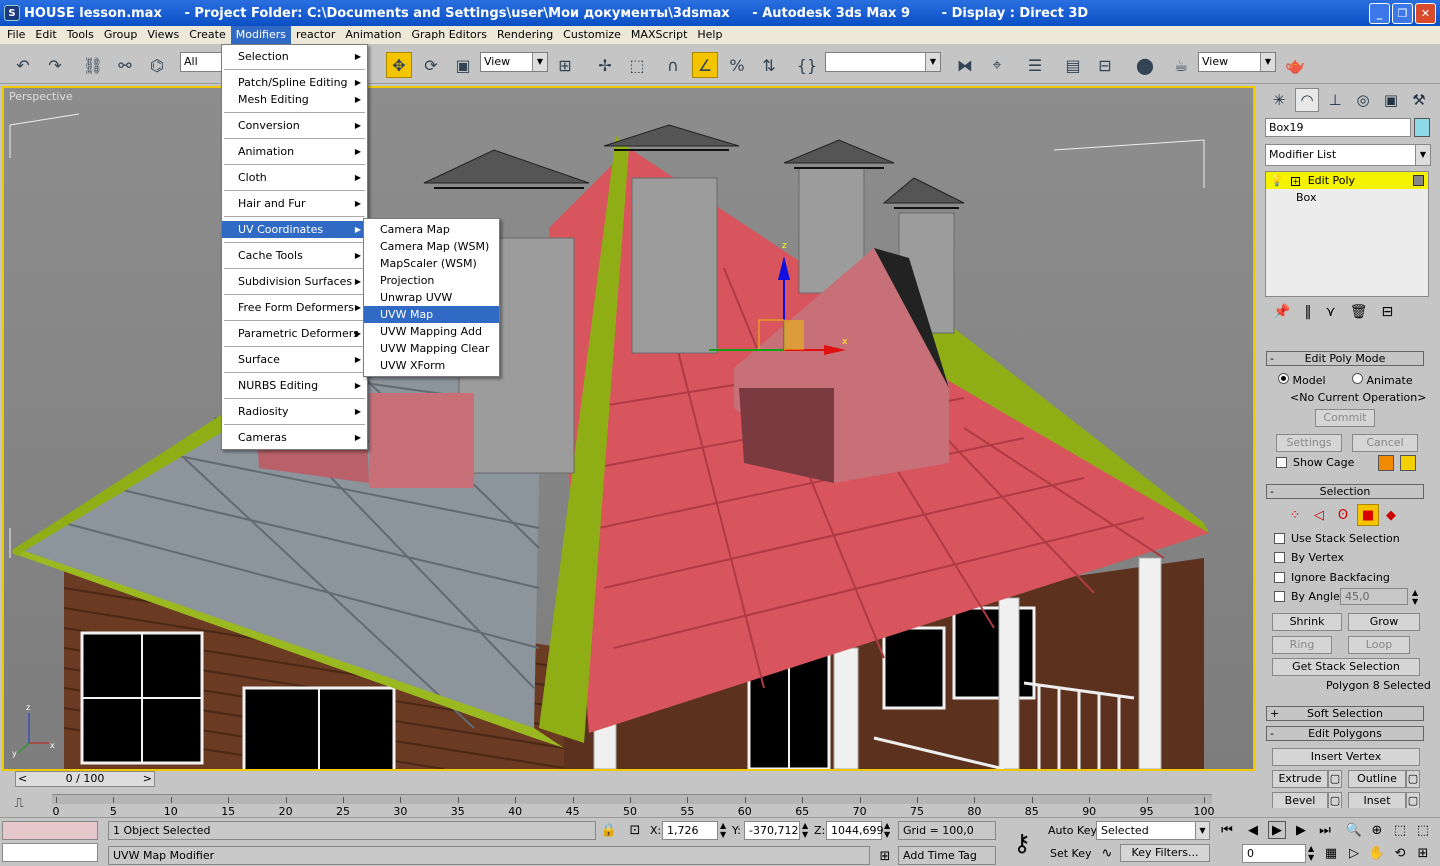 Image resolution: width=1440 pixels, height=866 pixels. Describe the element at coordinates (1335, 779) in the screenshot. I see `extrude-settings-button: ▢` at that location.